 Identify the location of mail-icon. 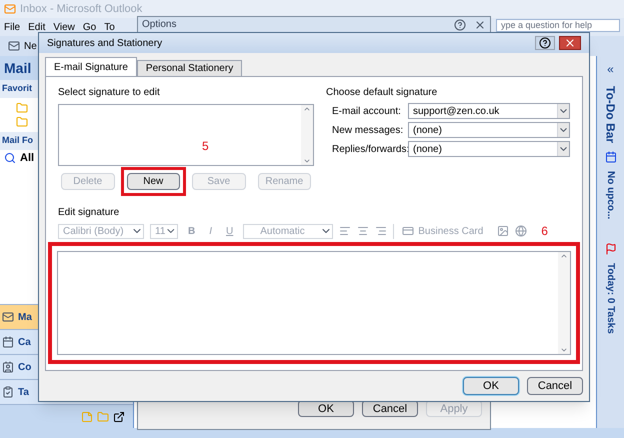
(8, 317).